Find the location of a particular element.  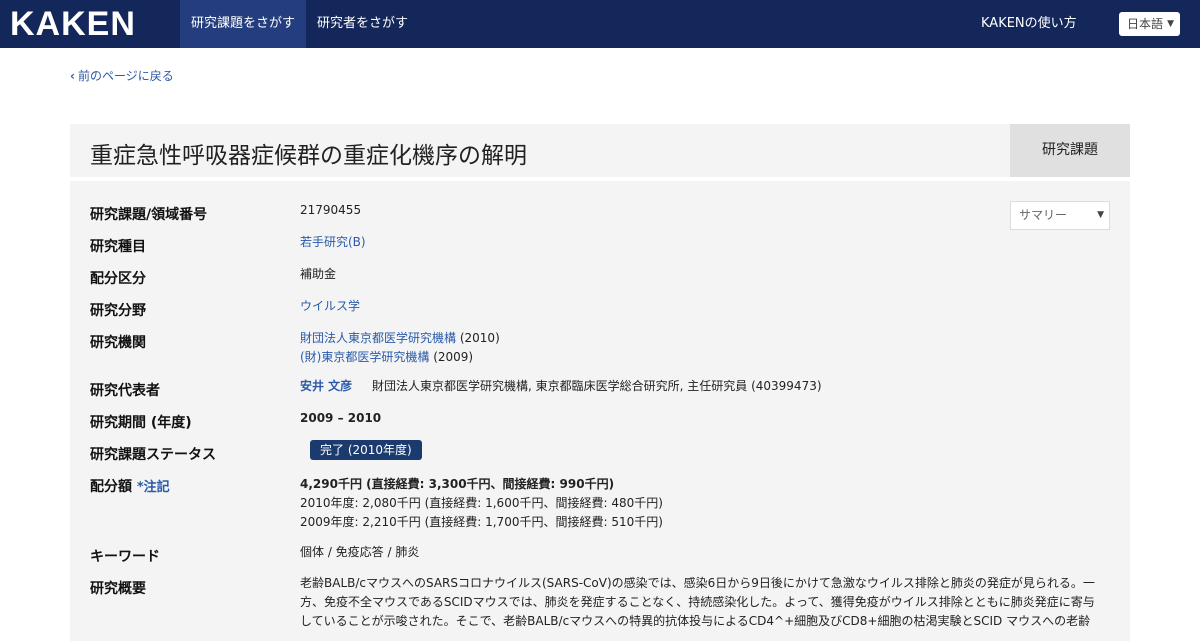

label-budget: 配分額 *注記 is located at coordinates (130, 486).